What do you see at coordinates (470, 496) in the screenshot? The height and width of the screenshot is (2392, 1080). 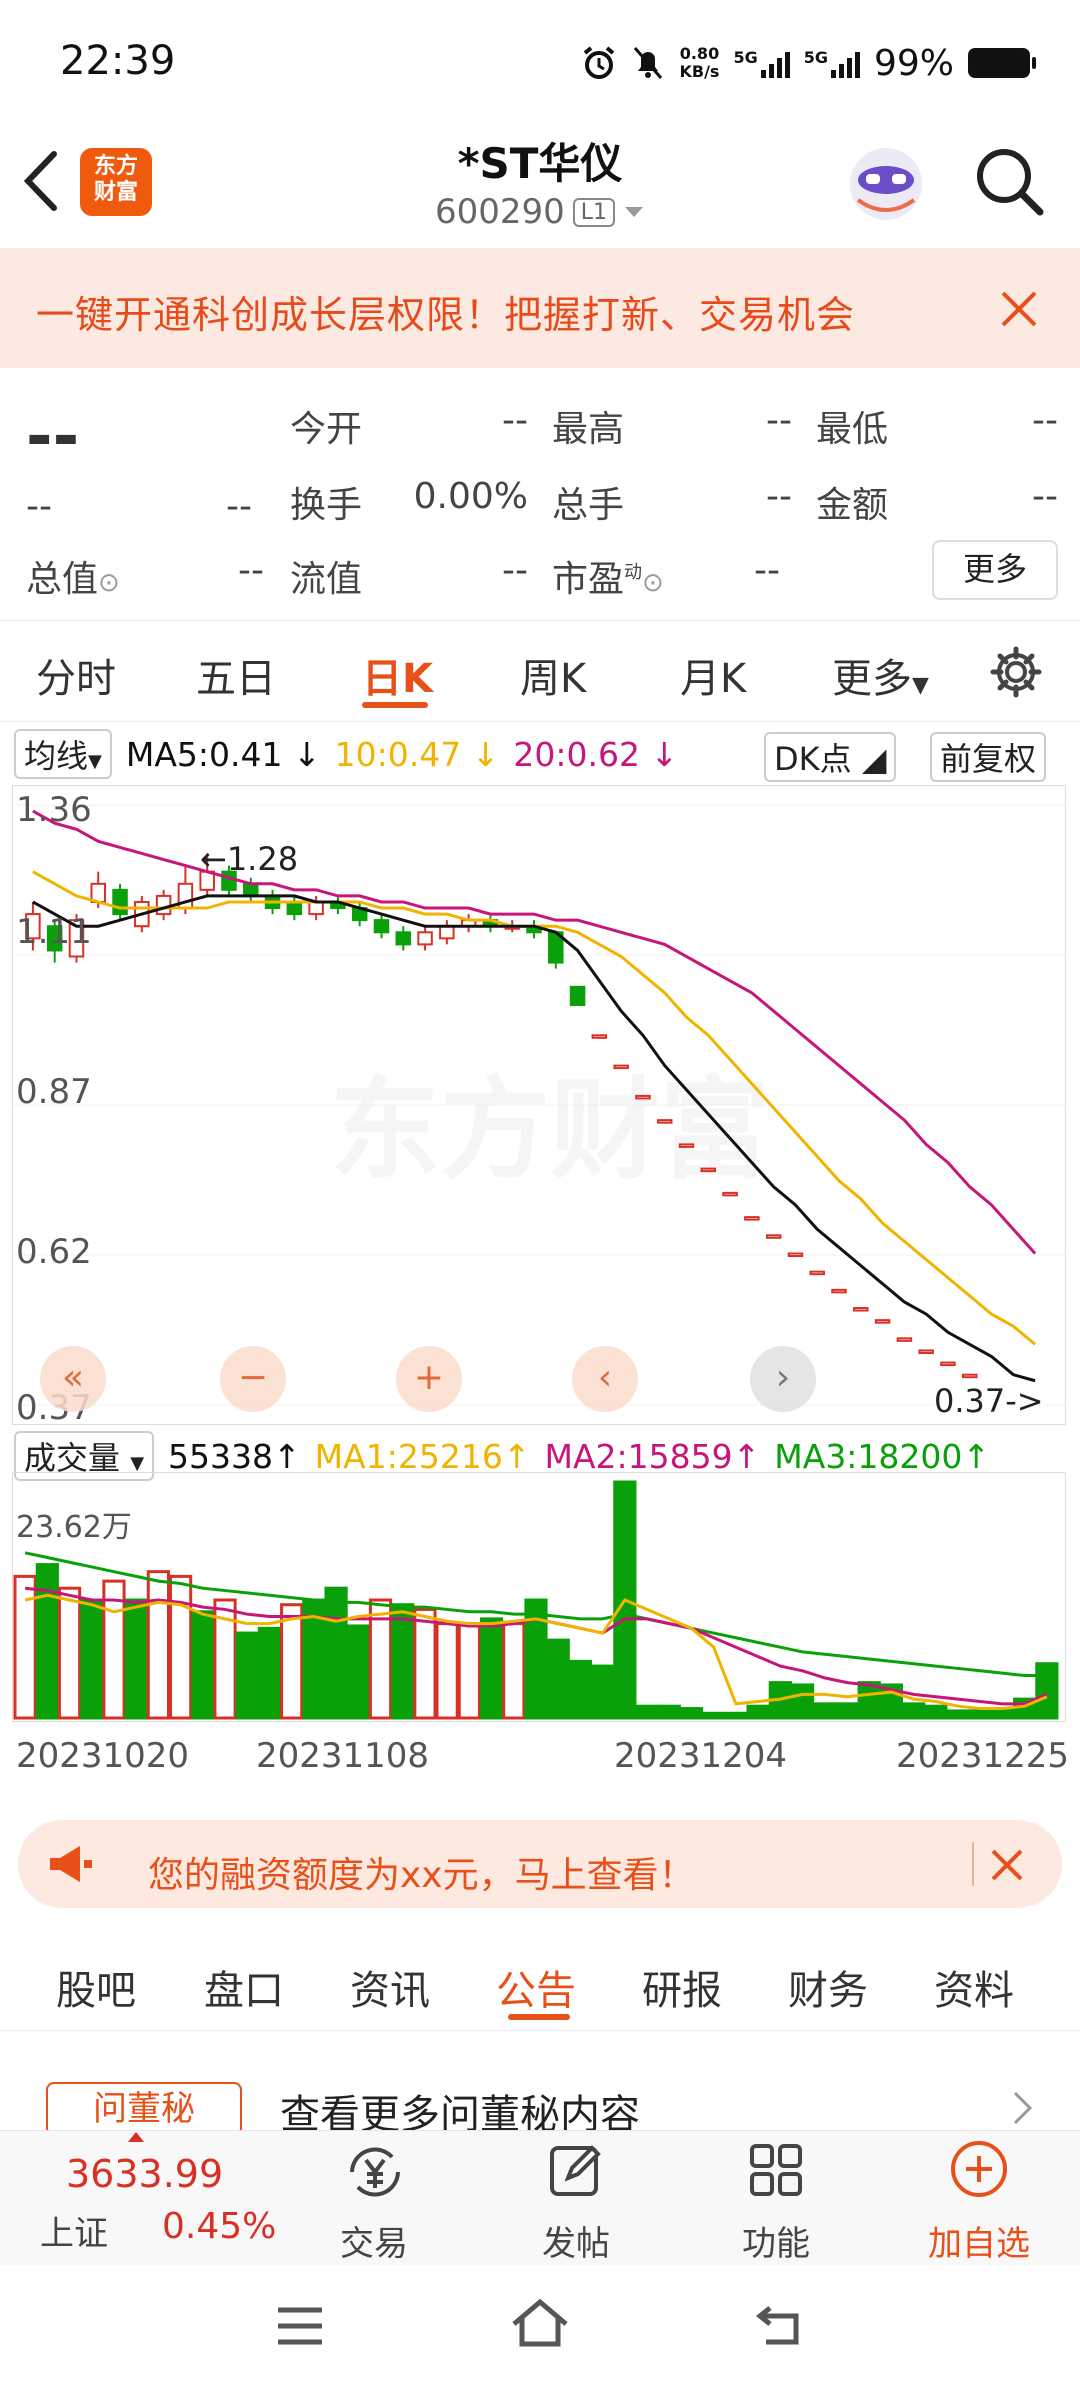 I see `turnover-value: 0.00%` at bounding box center [470, 496].